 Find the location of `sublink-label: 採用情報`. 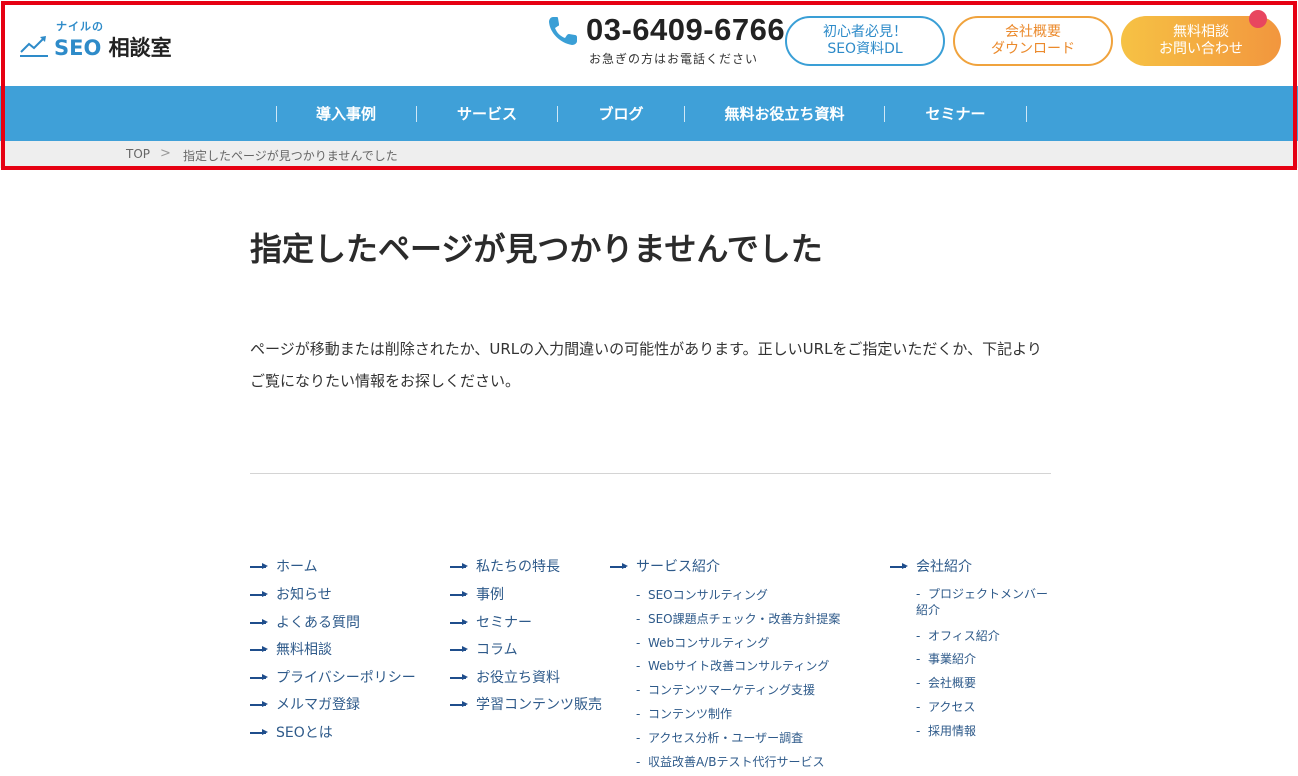

sublink-label: 採用情報 is located at coordinates (951, 731).